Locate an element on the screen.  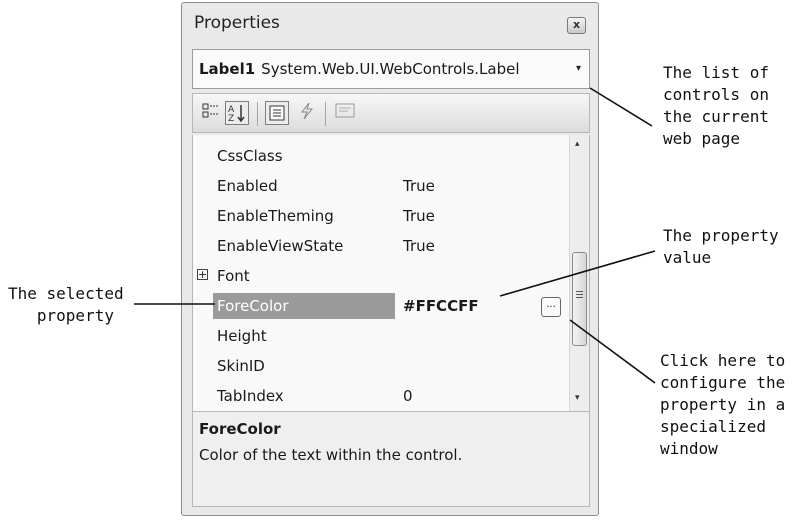
annotation-property-value: The property value is located at coordinates (721, 246).